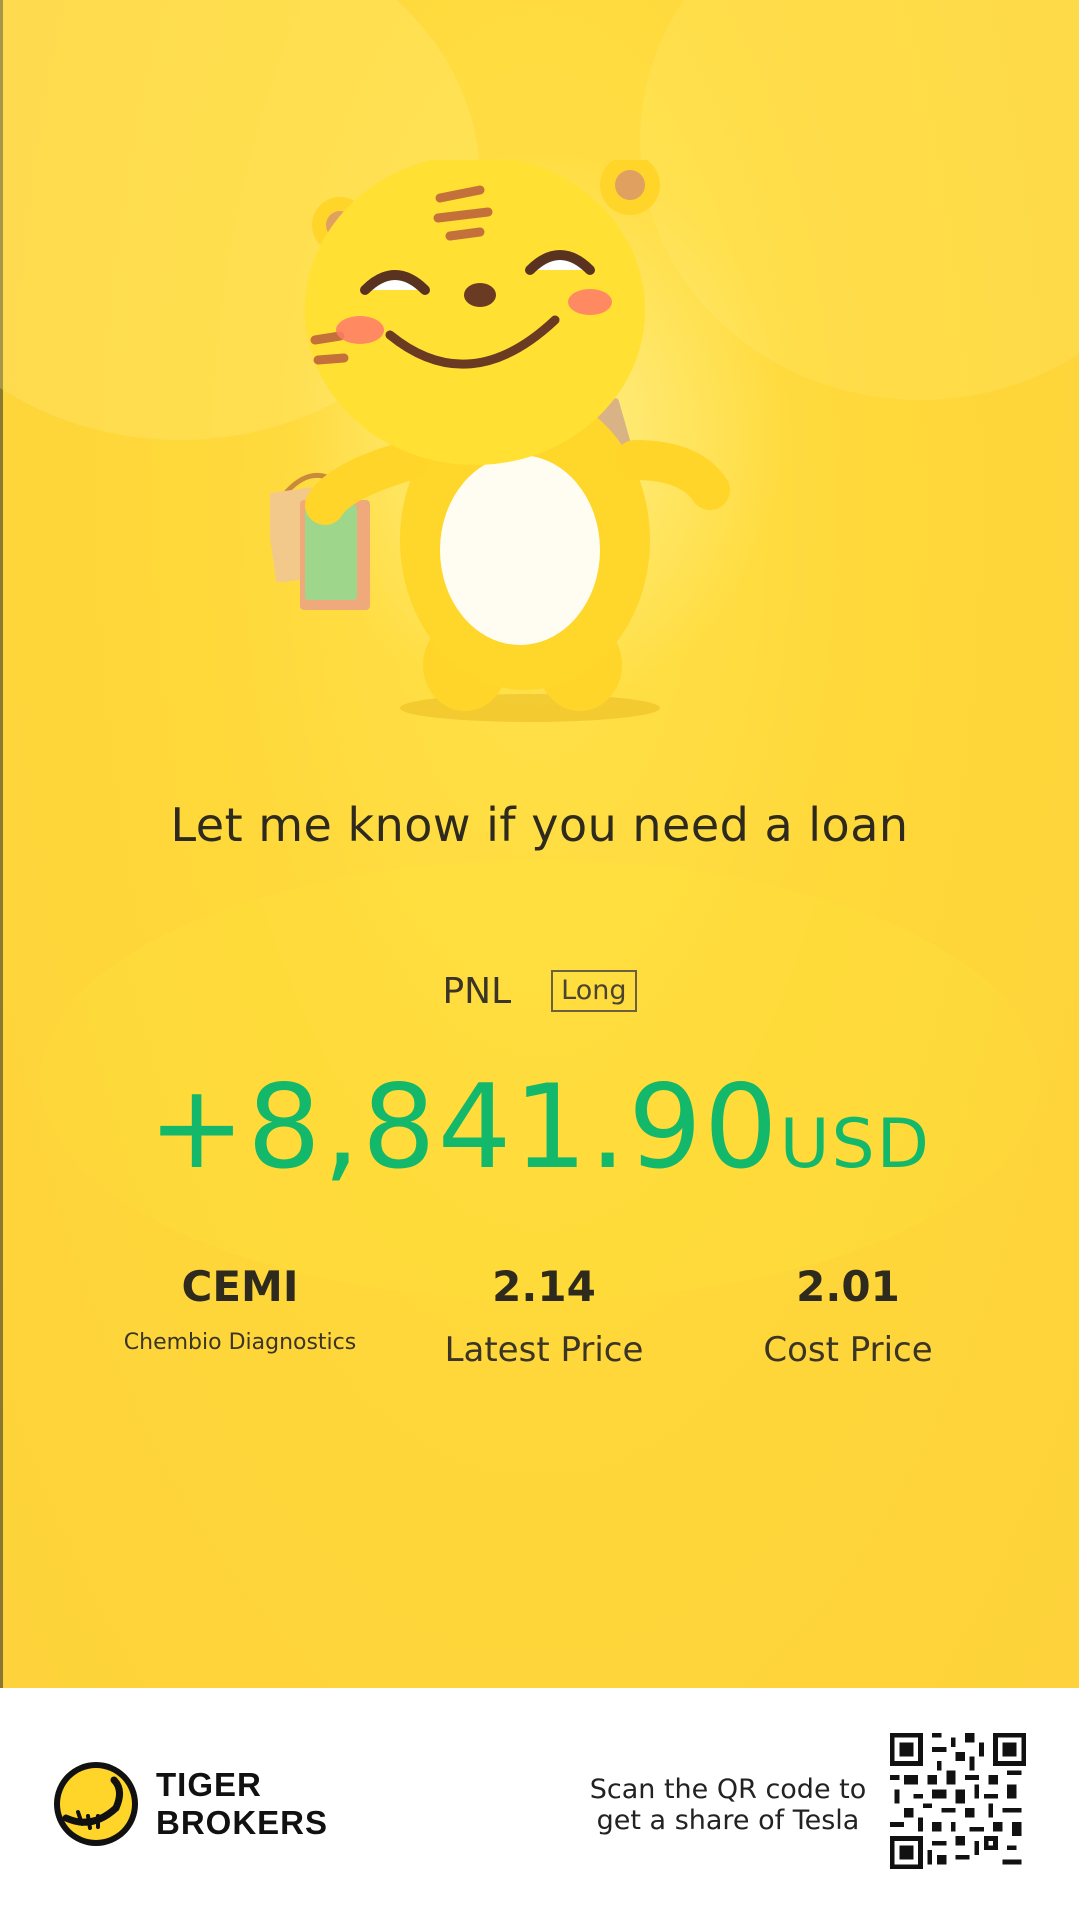  Describe the element at coordinates (594, 991) in the screenshot. I see `position-badge: Long` at that location.